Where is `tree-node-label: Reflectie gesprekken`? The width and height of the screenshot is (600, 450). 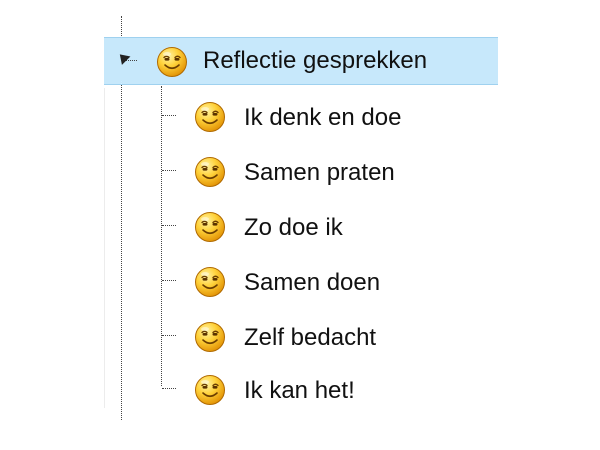
tree-node-label: Reflectie gesprekken is located at coordinates (315, 60).